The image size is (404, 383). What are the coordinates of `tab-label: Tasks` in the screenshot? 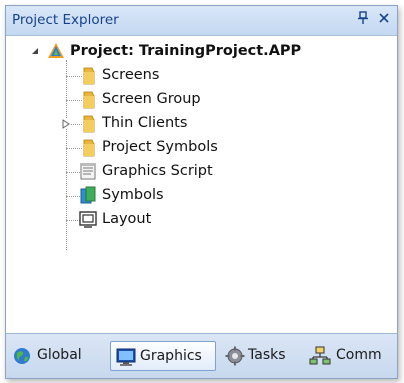 It's located at (267, 355).